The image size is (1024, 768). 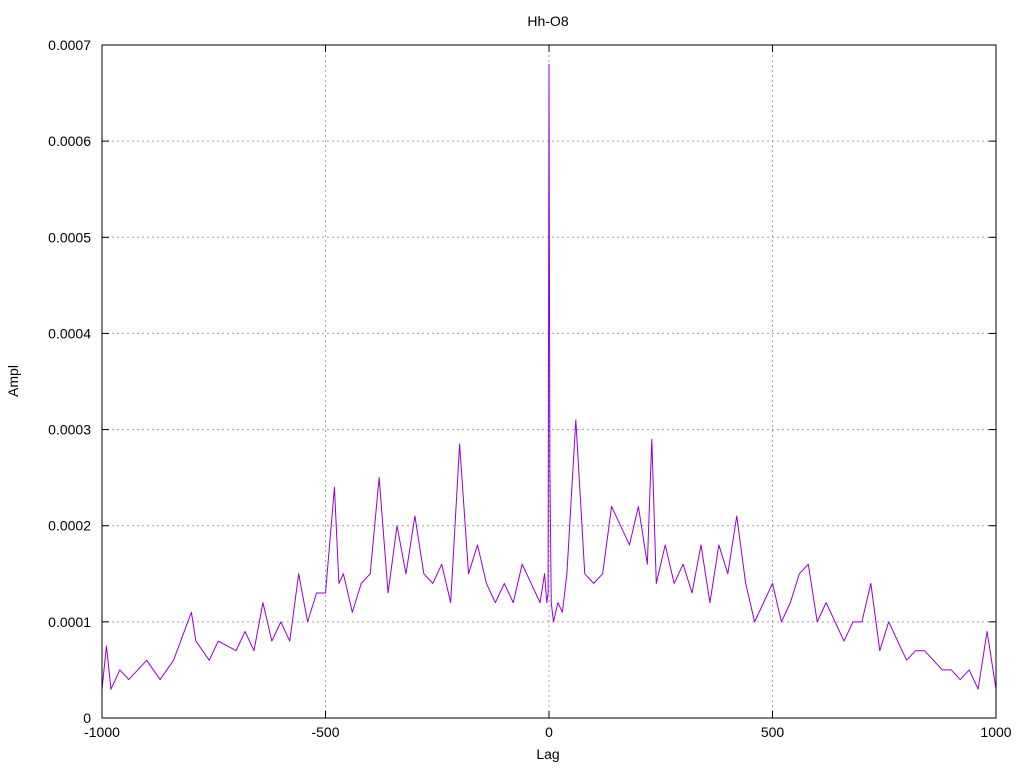 What do you see at coordinates (995, 732) in the screenshot?
I see `x-tick-label: 1000` at bounding box center [995, 732].